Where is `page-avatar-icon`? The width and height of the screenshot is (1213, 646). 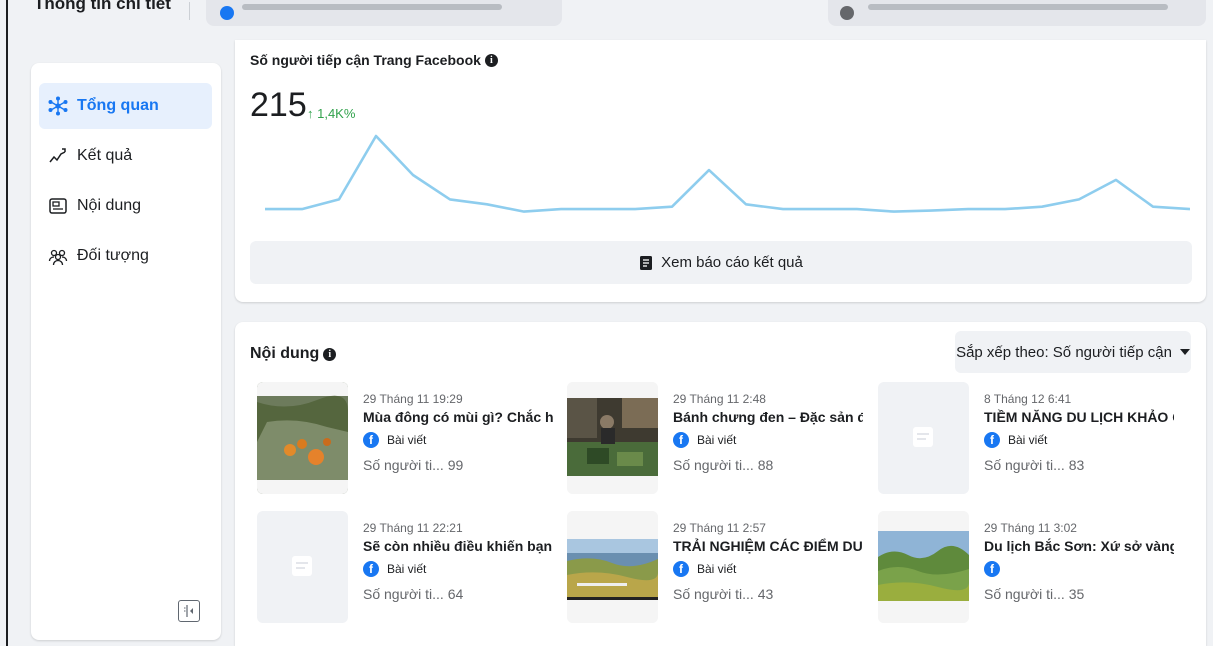
page-avatar-icon is located at coordinates (227, 13).